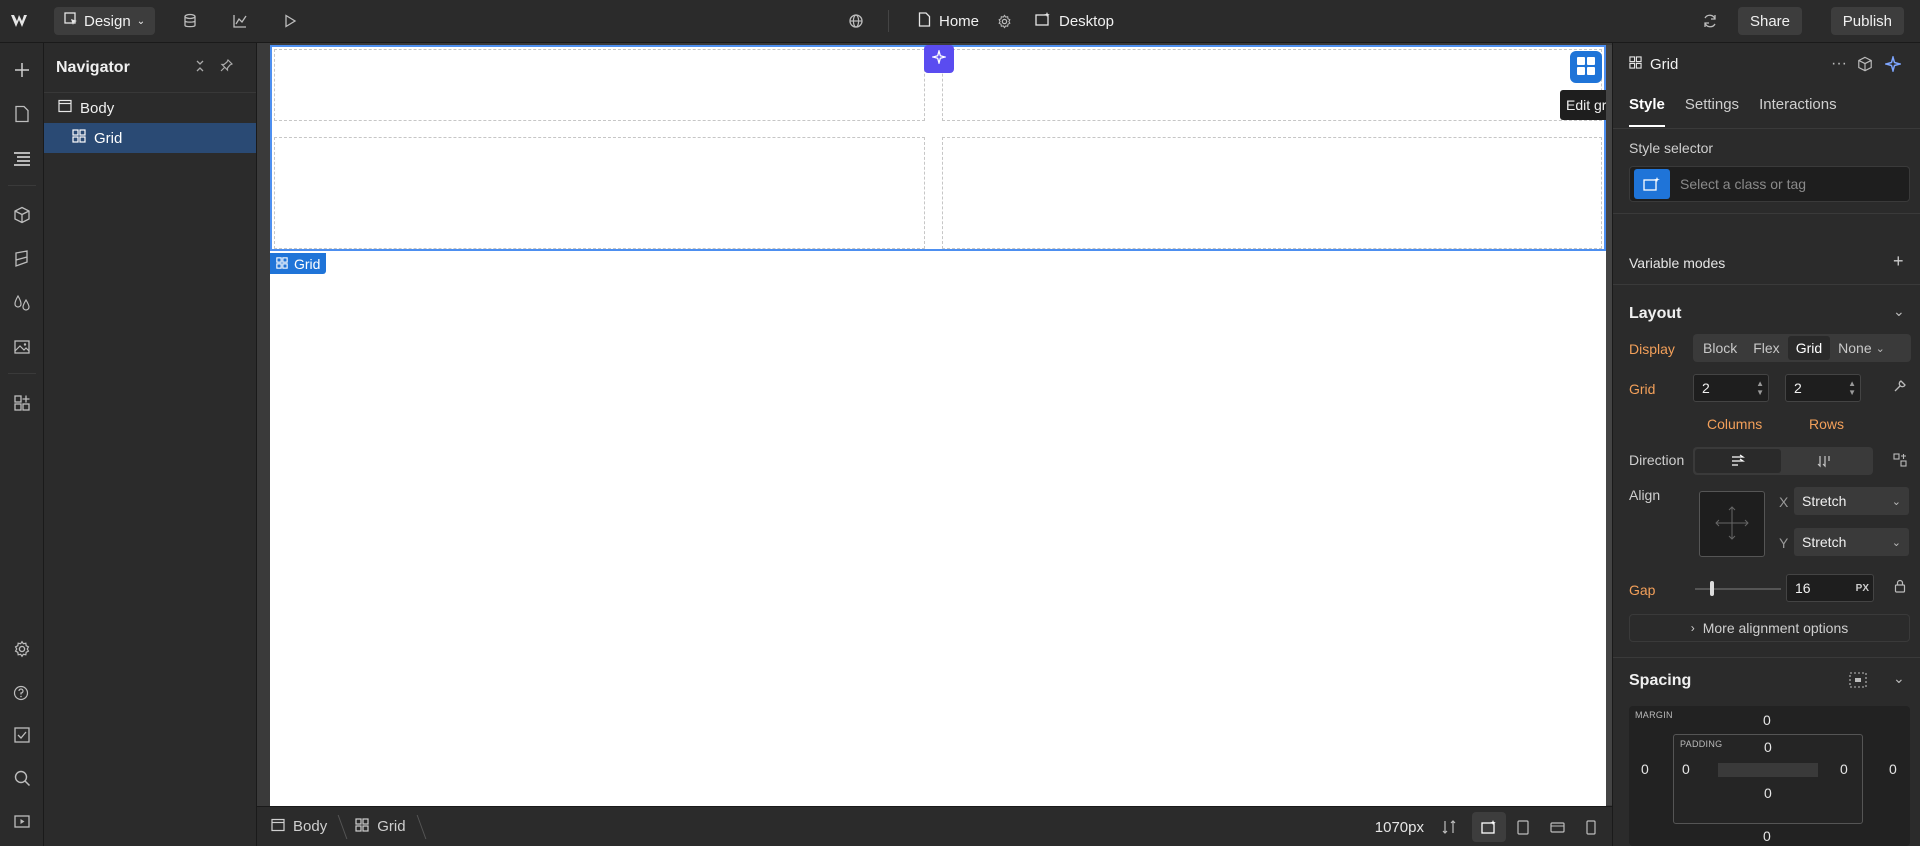  What do you see at coordinates (1591, 827) in the screenshot?
I see `mobile-portrait-icon` at bounding box center [1591, 827].